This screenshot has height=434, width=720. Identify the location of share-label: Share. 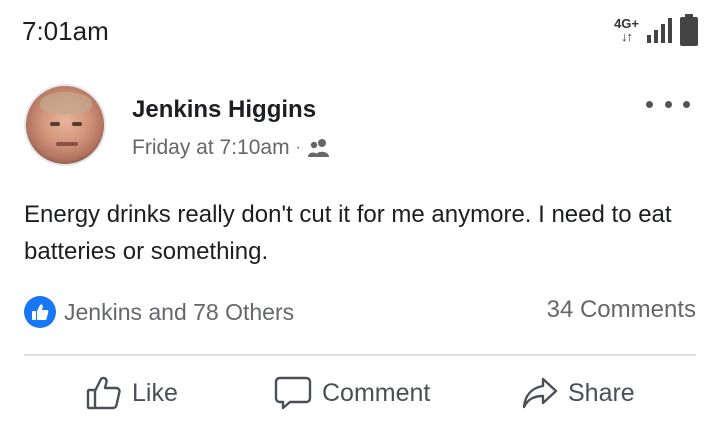
(601, 392).